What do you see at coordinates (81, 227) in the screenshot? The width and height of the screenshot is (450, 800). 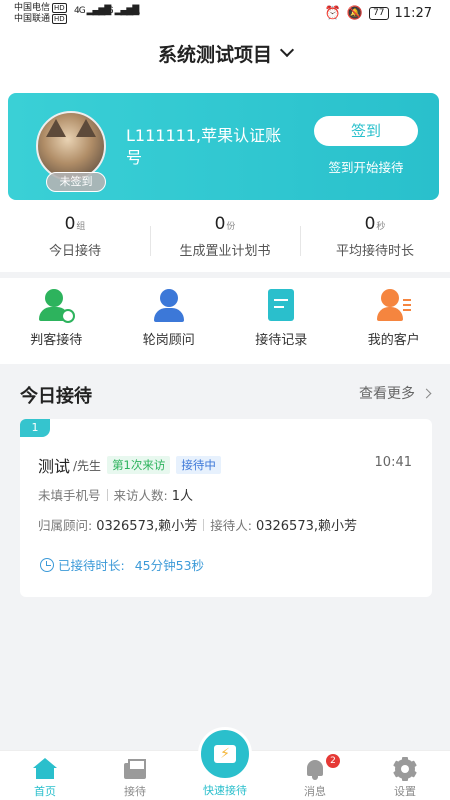 I see `stat-unit: 组` at bounding box center [81, 227].